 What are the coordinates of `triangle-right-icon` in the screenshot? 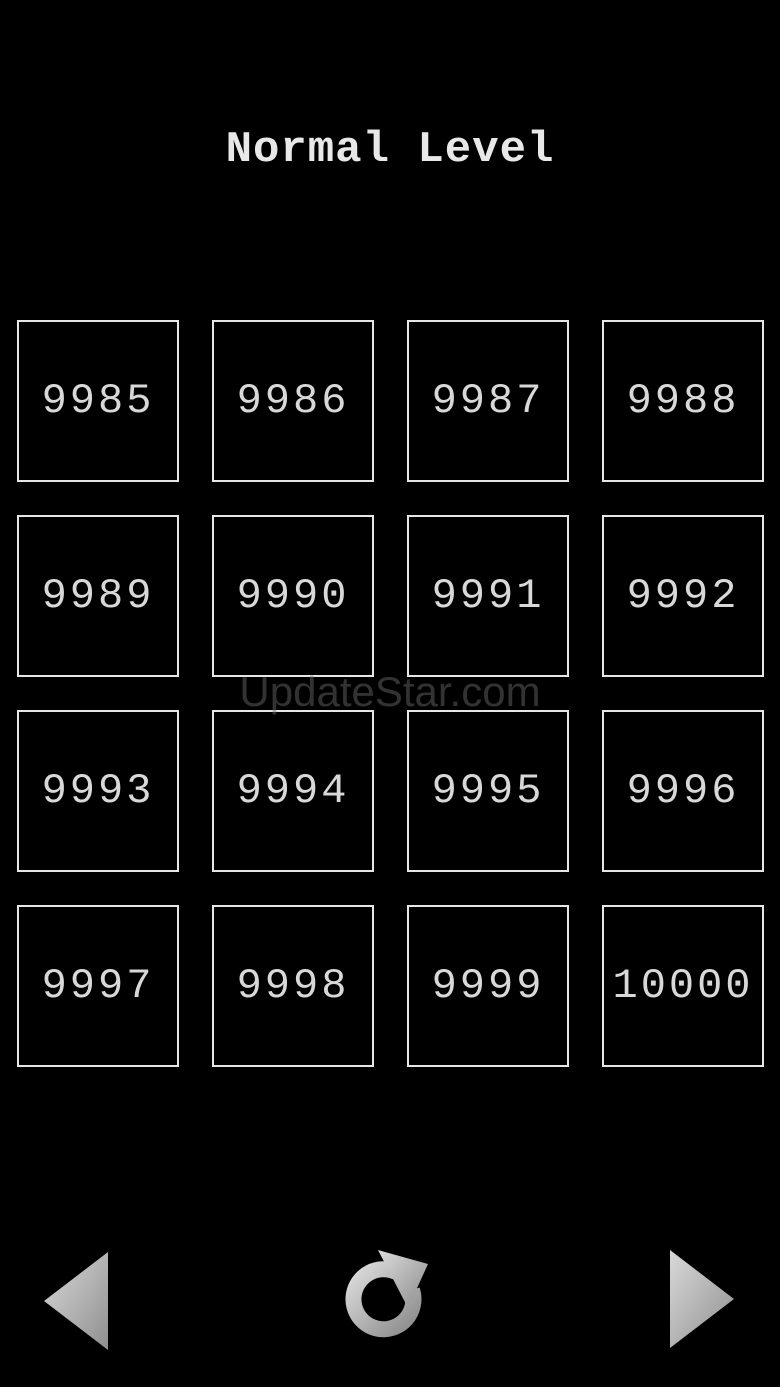 It's located at (702, 1299).